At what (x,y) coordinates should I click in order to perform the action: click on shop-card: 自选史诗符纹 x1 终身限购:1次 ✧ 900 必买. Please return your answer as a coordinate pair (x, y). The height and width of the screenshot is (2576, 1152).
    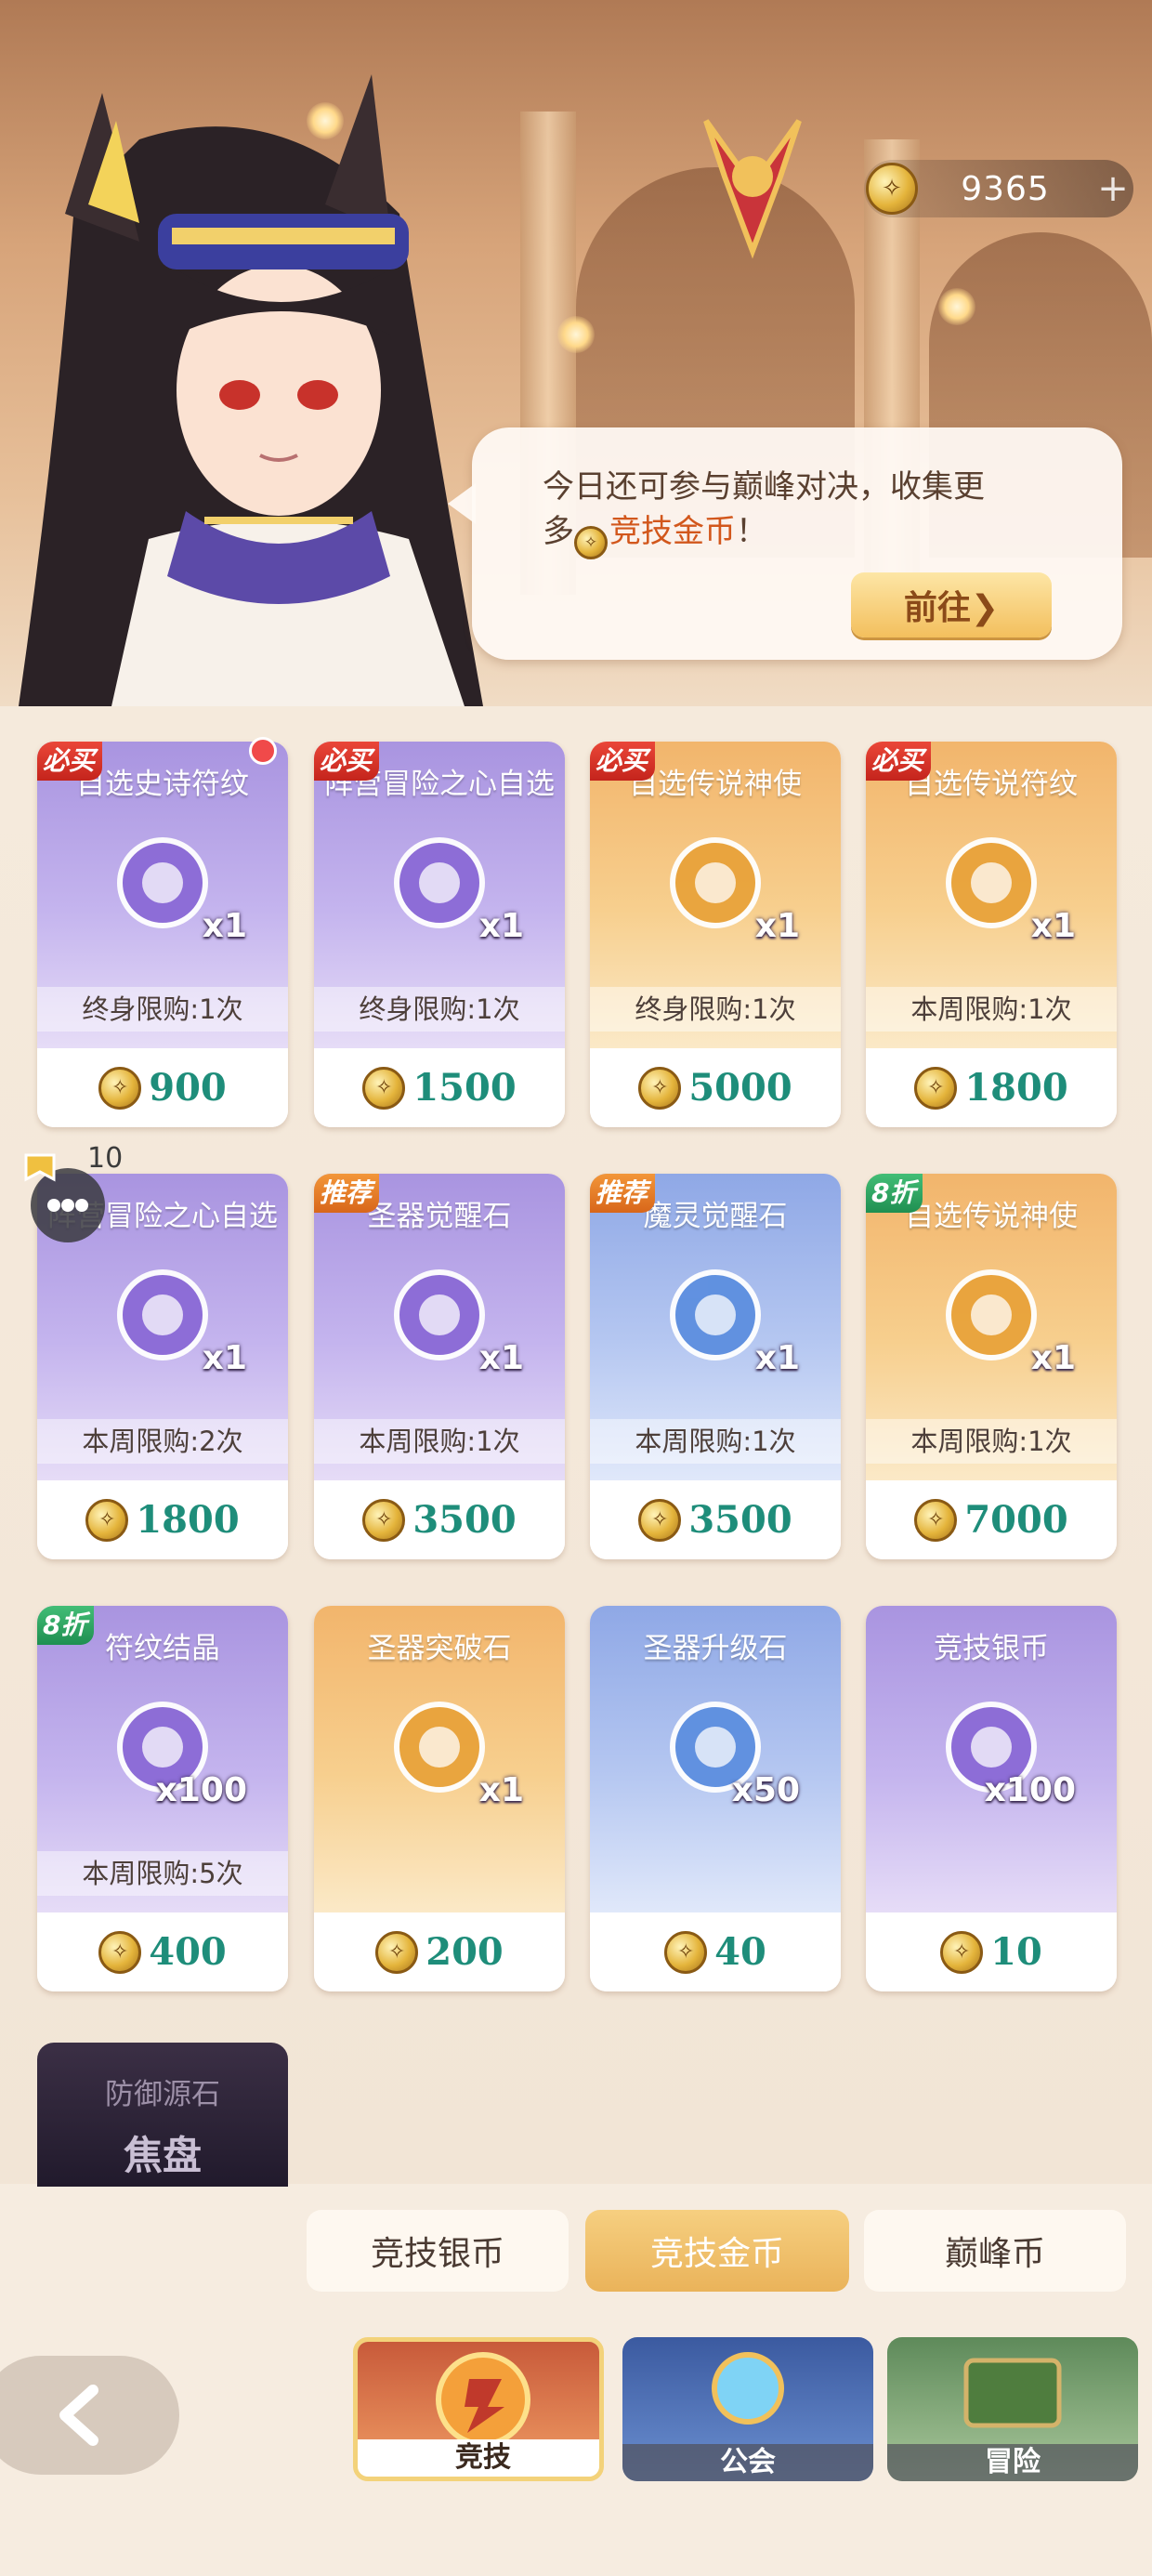
    Looking at the image, I should click on (162, 934).